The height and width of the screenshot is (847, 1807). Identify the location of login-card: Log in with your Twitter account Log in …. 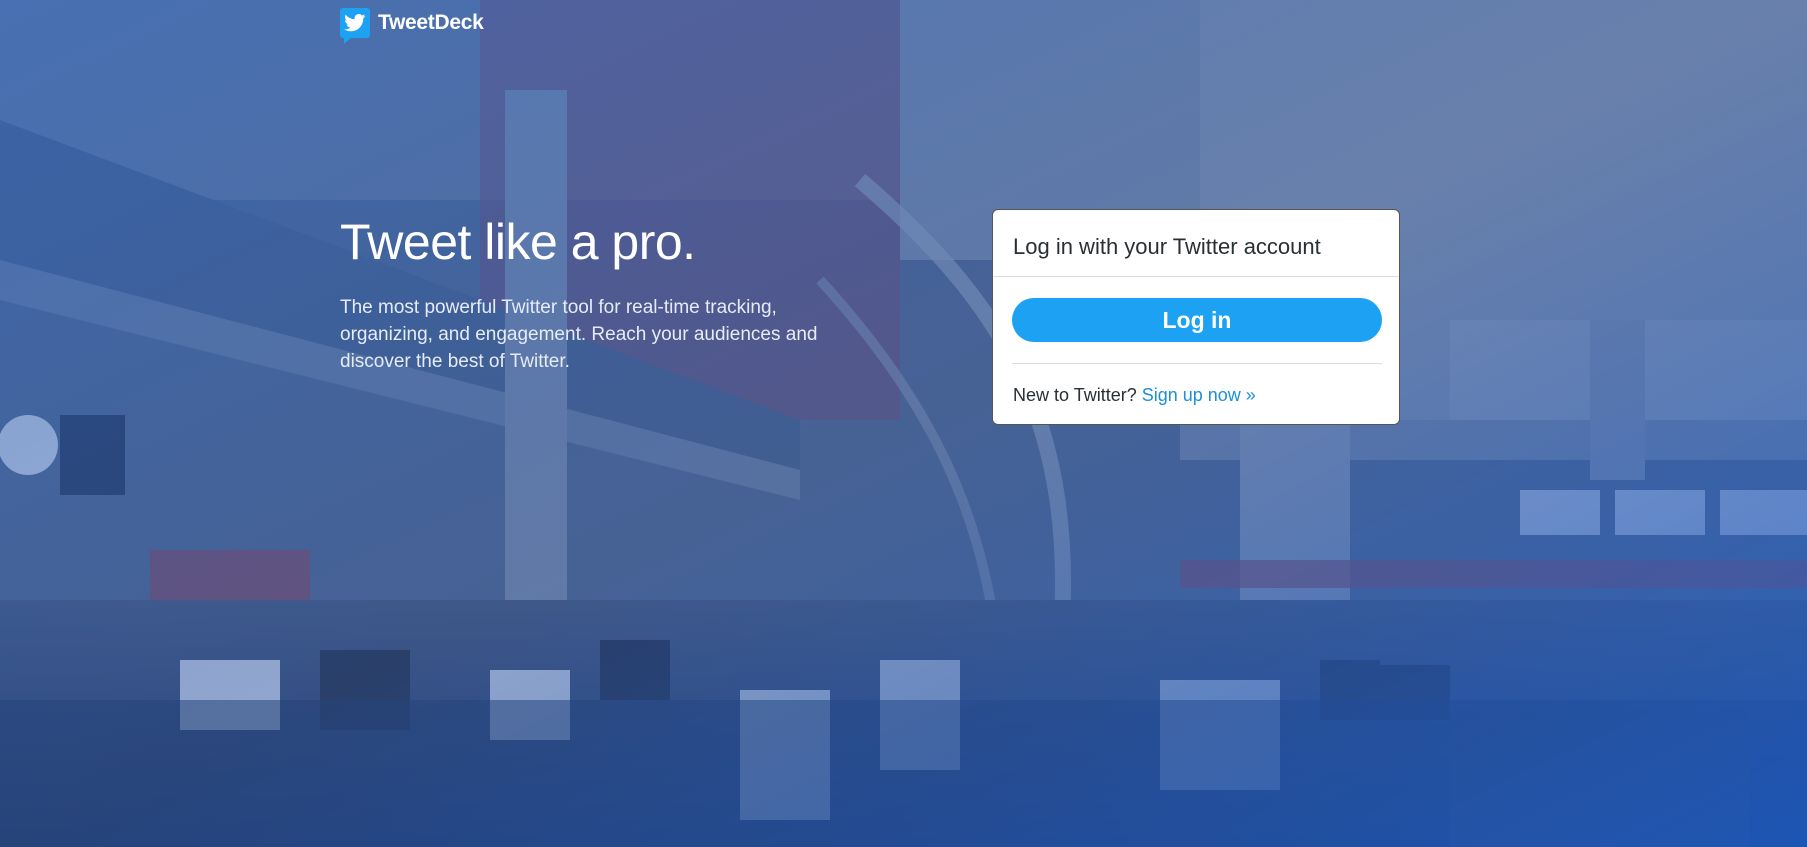
(1196, 317).